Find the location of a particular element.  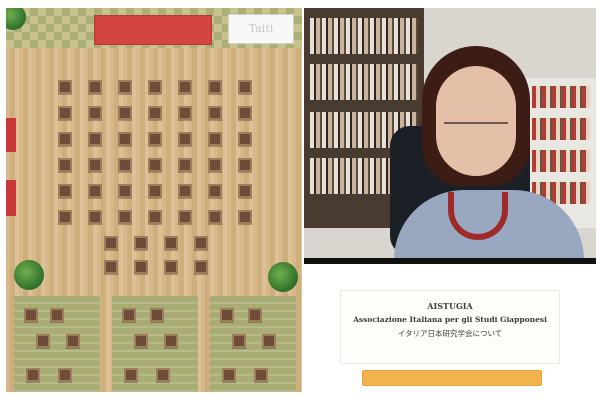

score-label: Taiti is located at coordinates (261, 28).